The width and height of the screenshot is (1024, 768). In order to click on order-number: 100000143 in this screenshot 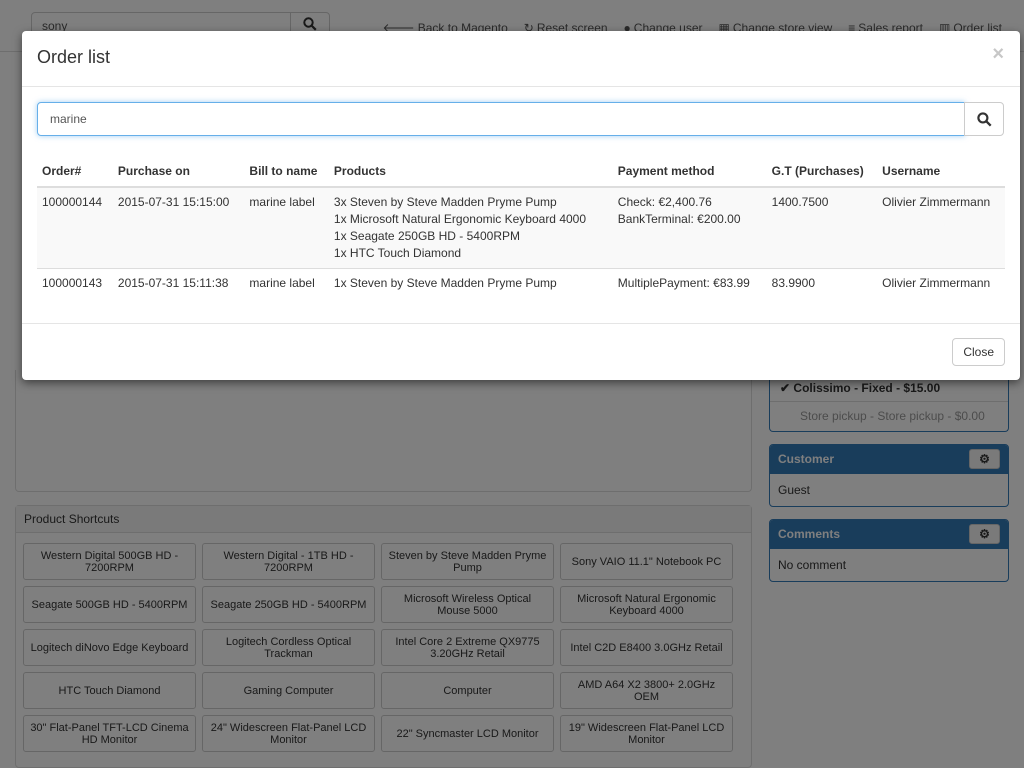, I will do `click(75, 283)`.